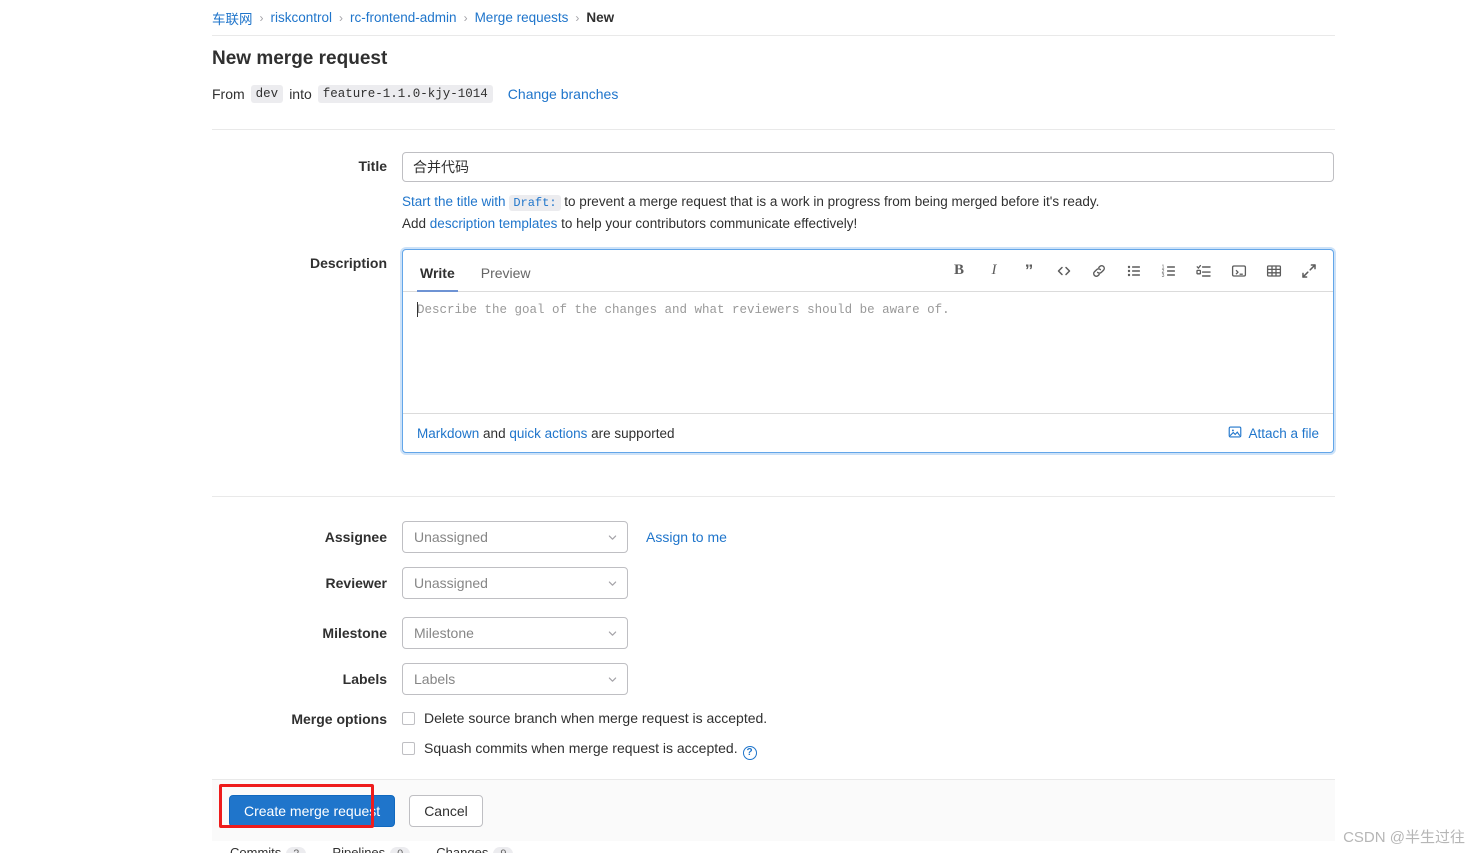 Image resolution: width=1477 pixels, height=853 pixels. Describe the element at coordinates (296, 850) in the screenshot. I see `tab-commits-count: 2` at that location.